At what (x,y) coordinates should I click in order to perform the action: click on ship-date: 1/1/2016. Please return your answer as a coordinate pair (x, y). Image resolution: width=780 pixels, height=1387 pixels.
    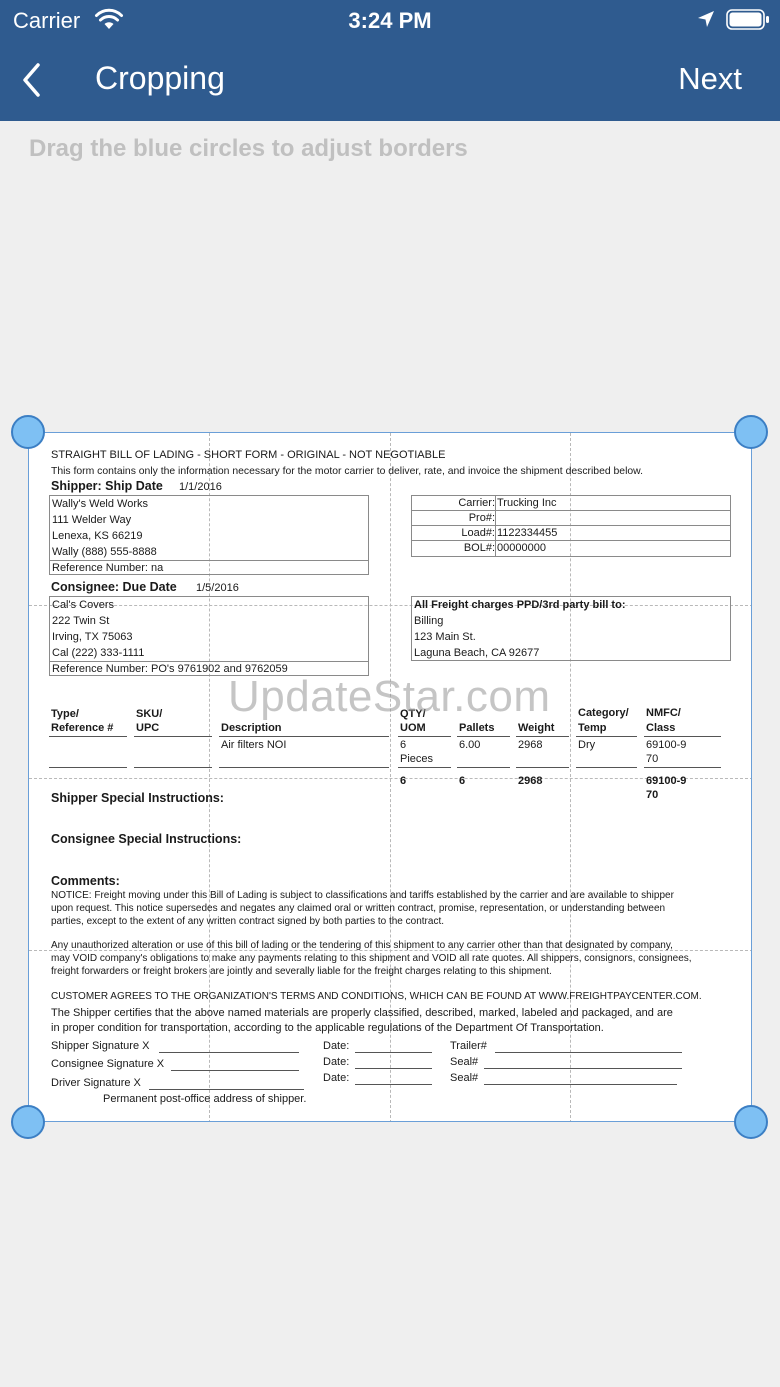
    Looking at the image, I should click on (200, 487).